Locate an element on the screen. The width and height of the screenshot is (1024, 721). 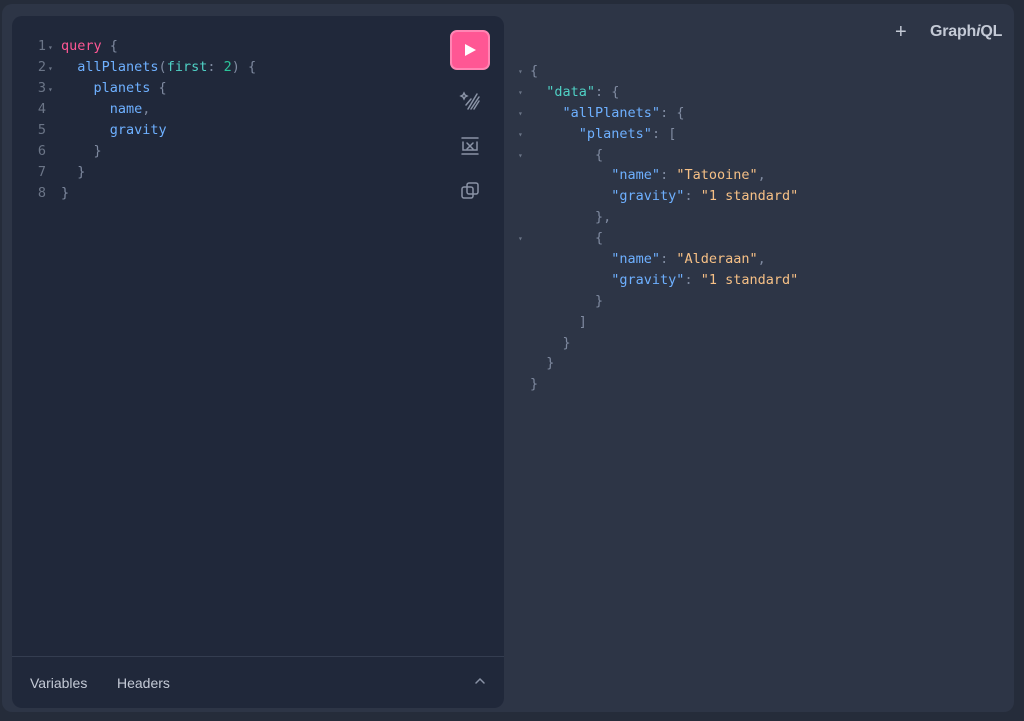
result-token: }, is located at coordinates (603, 217).